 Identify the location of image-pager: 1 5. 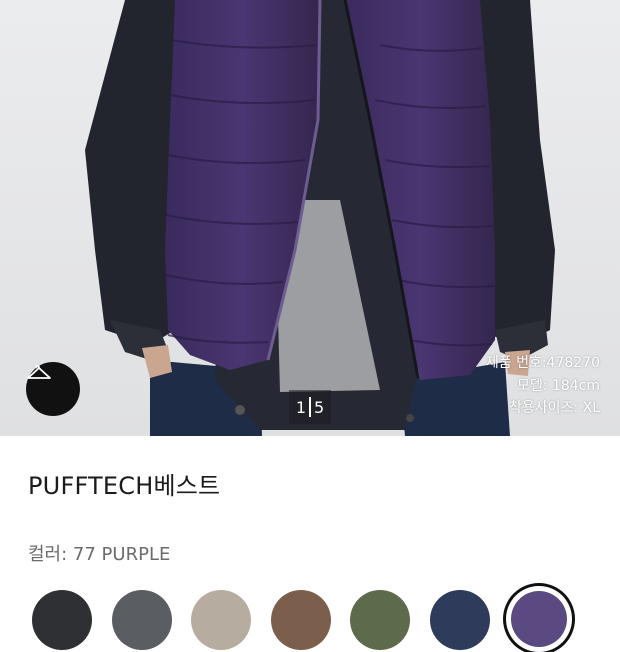
(310, 407).